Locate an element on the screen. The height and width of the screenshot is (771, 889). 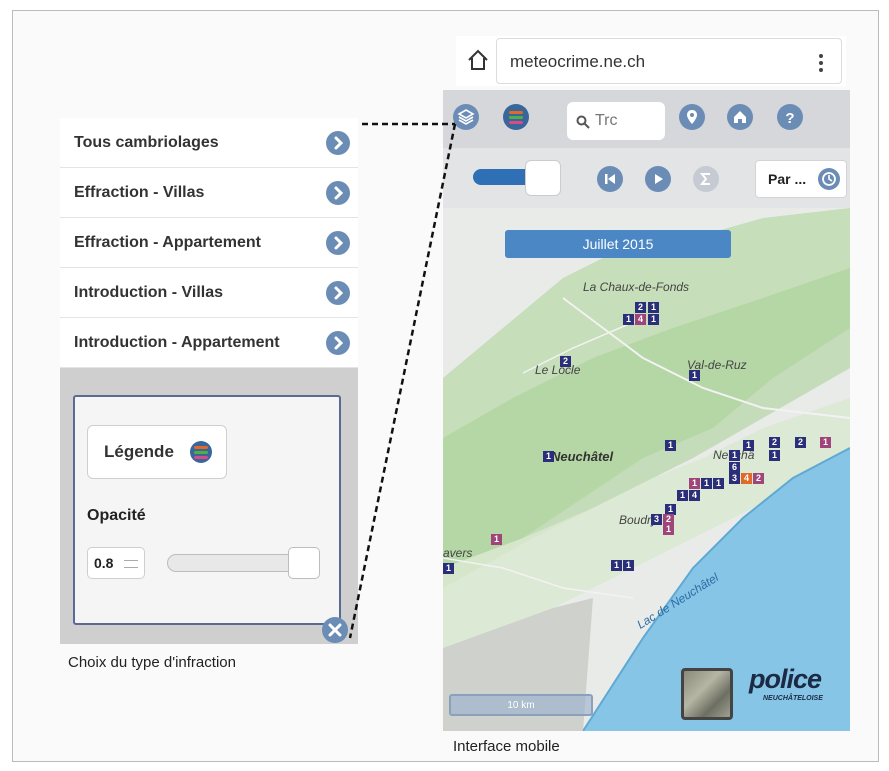
search-placeholder: Trc is located at coordinates (606, 120).